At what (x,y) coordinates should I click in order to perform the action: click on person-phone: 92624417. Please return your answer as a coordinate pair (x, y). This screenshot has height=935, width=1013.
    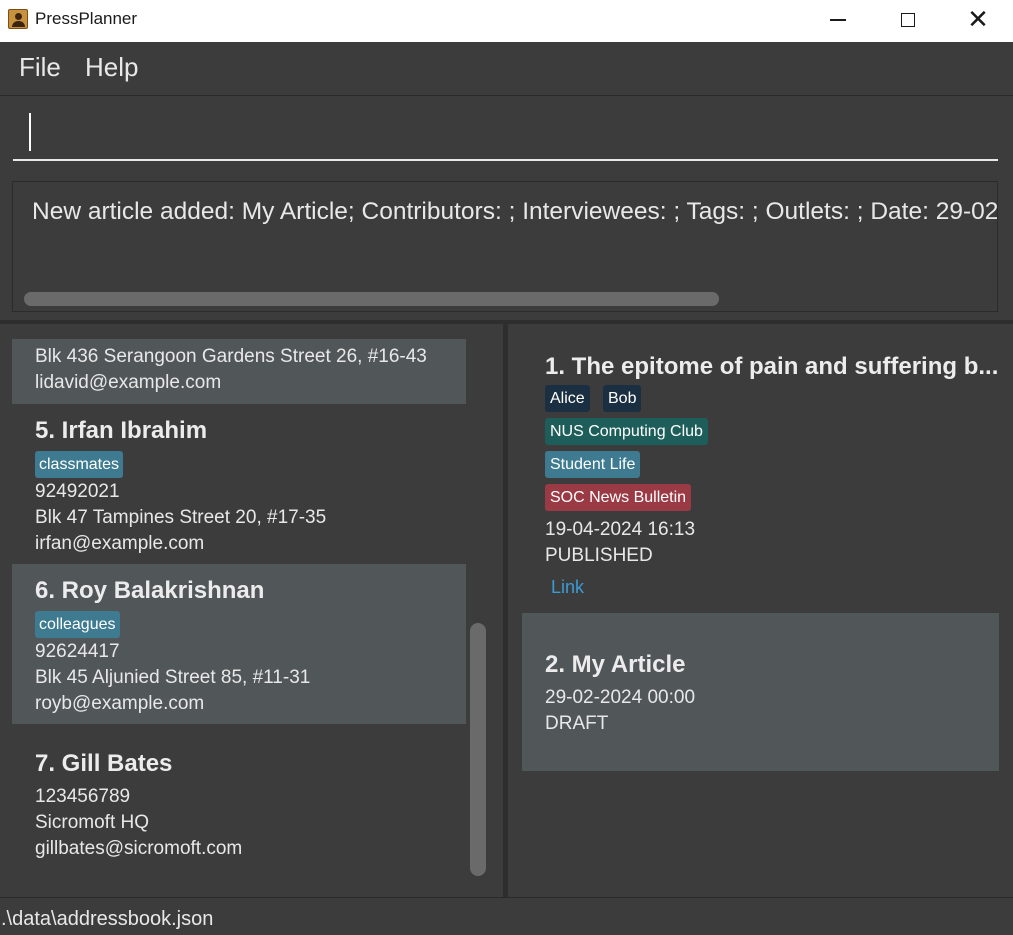
    Looking at the image, I should click on (77, 651).